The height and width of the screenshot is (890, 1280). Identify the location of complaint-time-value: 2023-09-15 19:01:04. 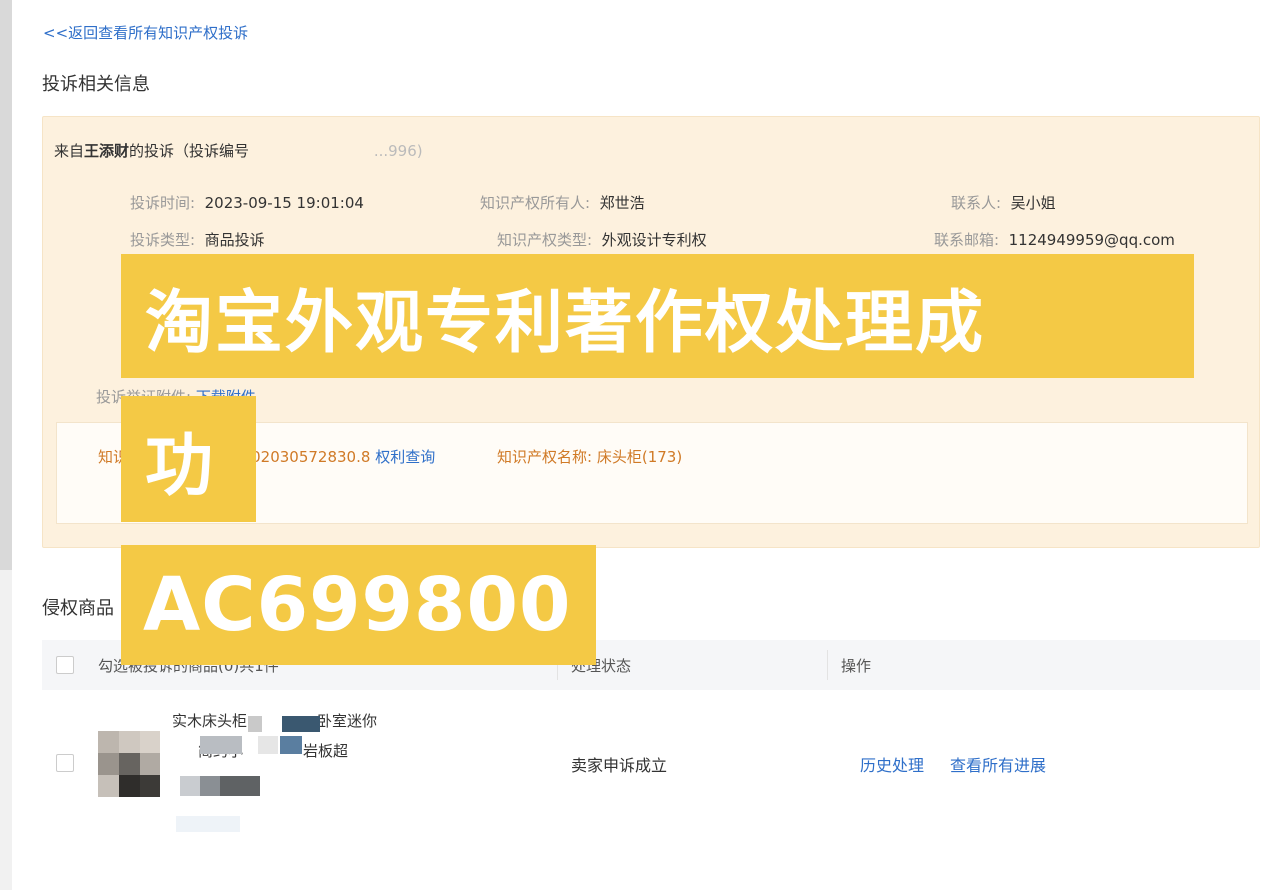
(284, 203).